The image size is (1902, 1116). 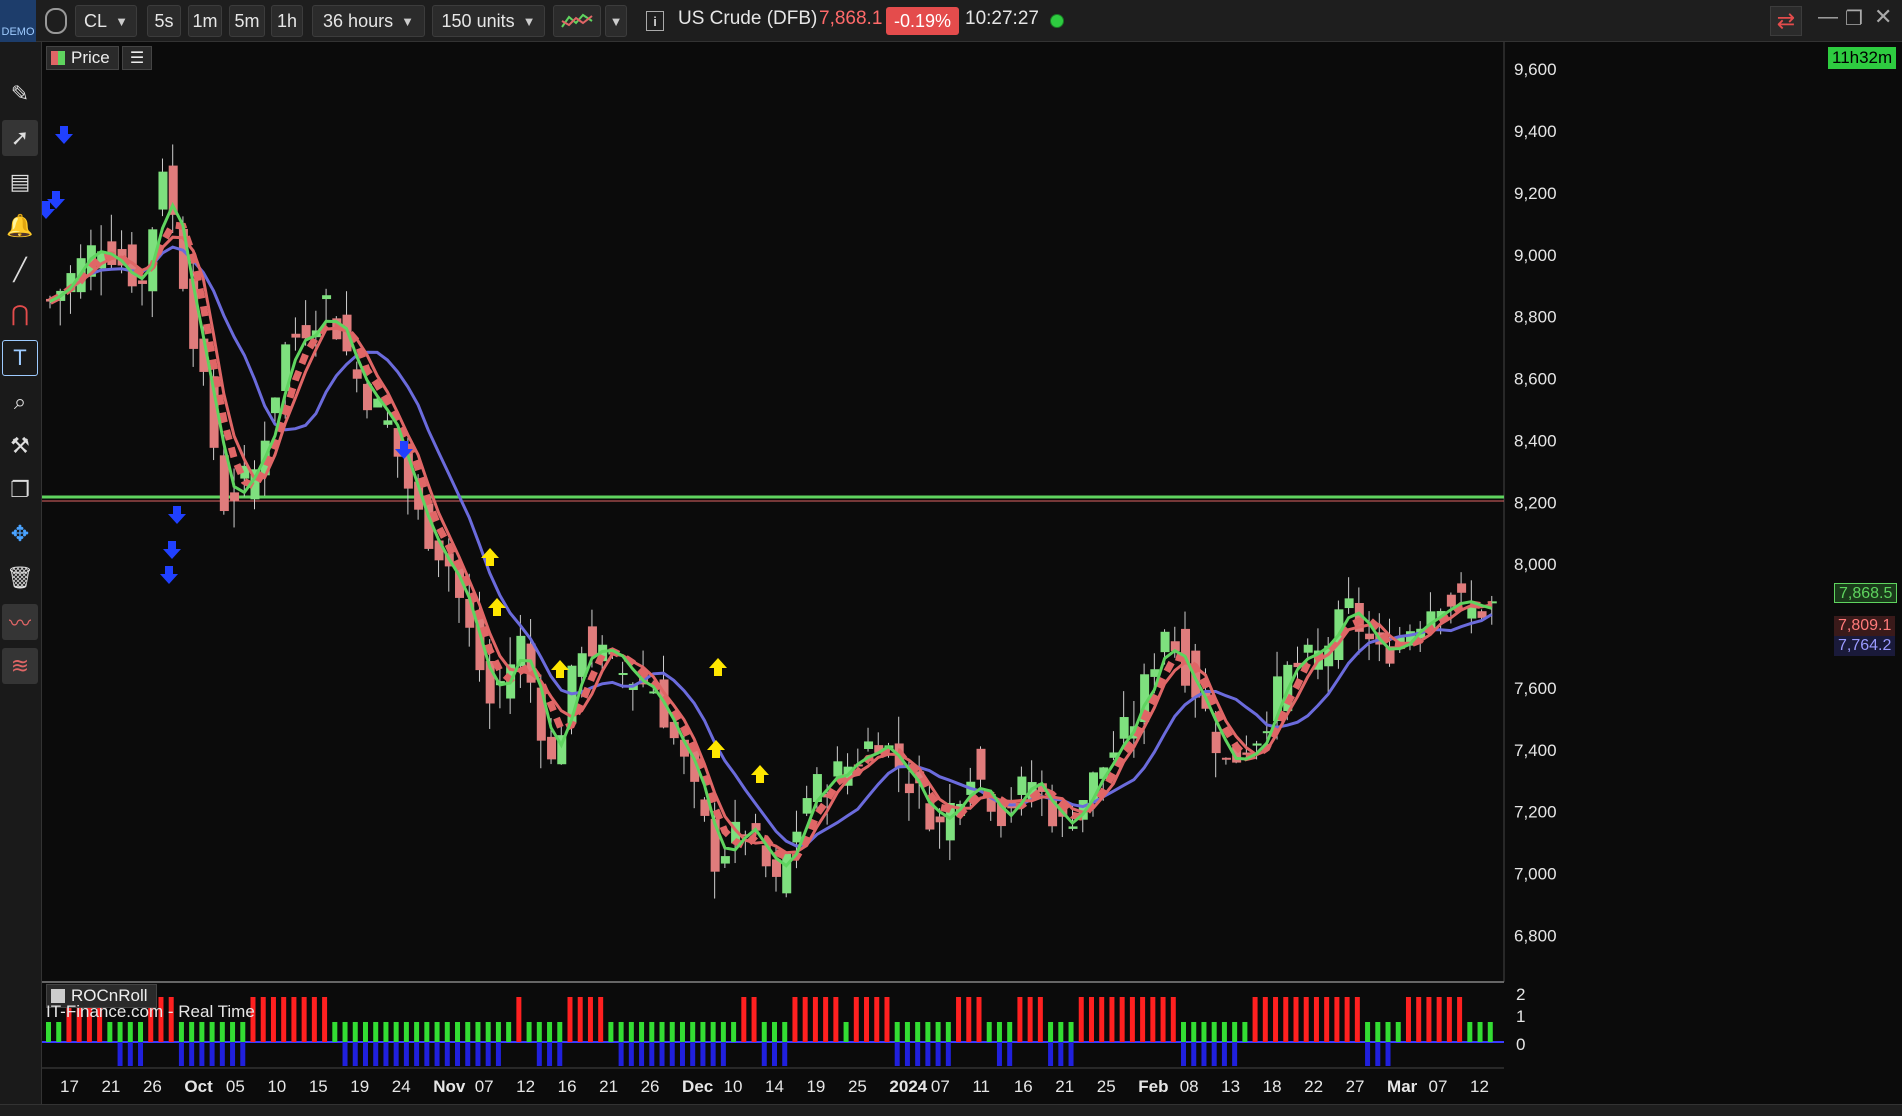 What do you see at coordinates (20, 578) in the screenshot?
I see `trash-icon: 🗑` at bounding box center [20, 578].